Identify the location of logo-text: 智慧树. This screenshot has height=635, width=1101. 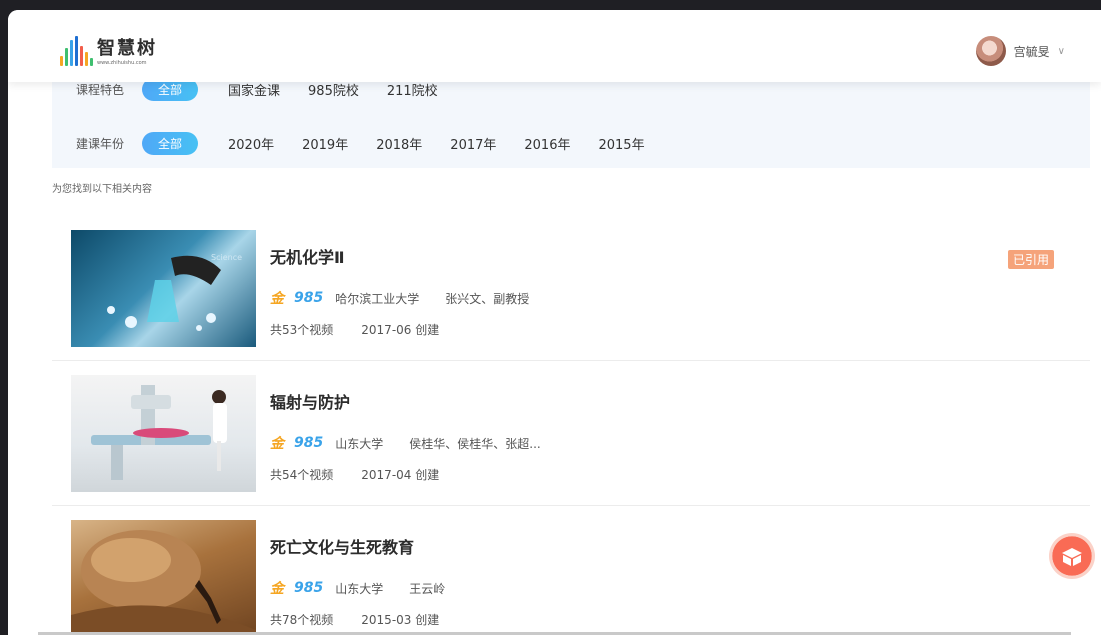
(127, 48).